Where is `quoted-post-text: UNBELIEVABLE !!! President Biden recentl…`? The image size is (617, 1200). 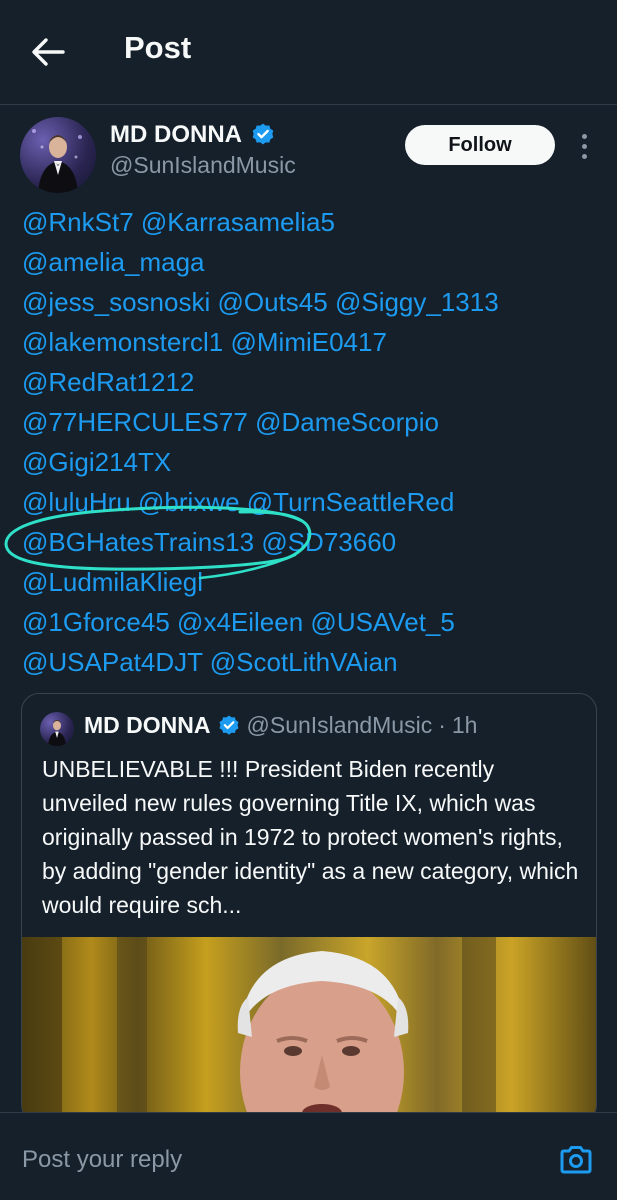 quoted-post-text: UNBELIEVABLE !!! President Biden recentl… is located at coordinates (310, 837).